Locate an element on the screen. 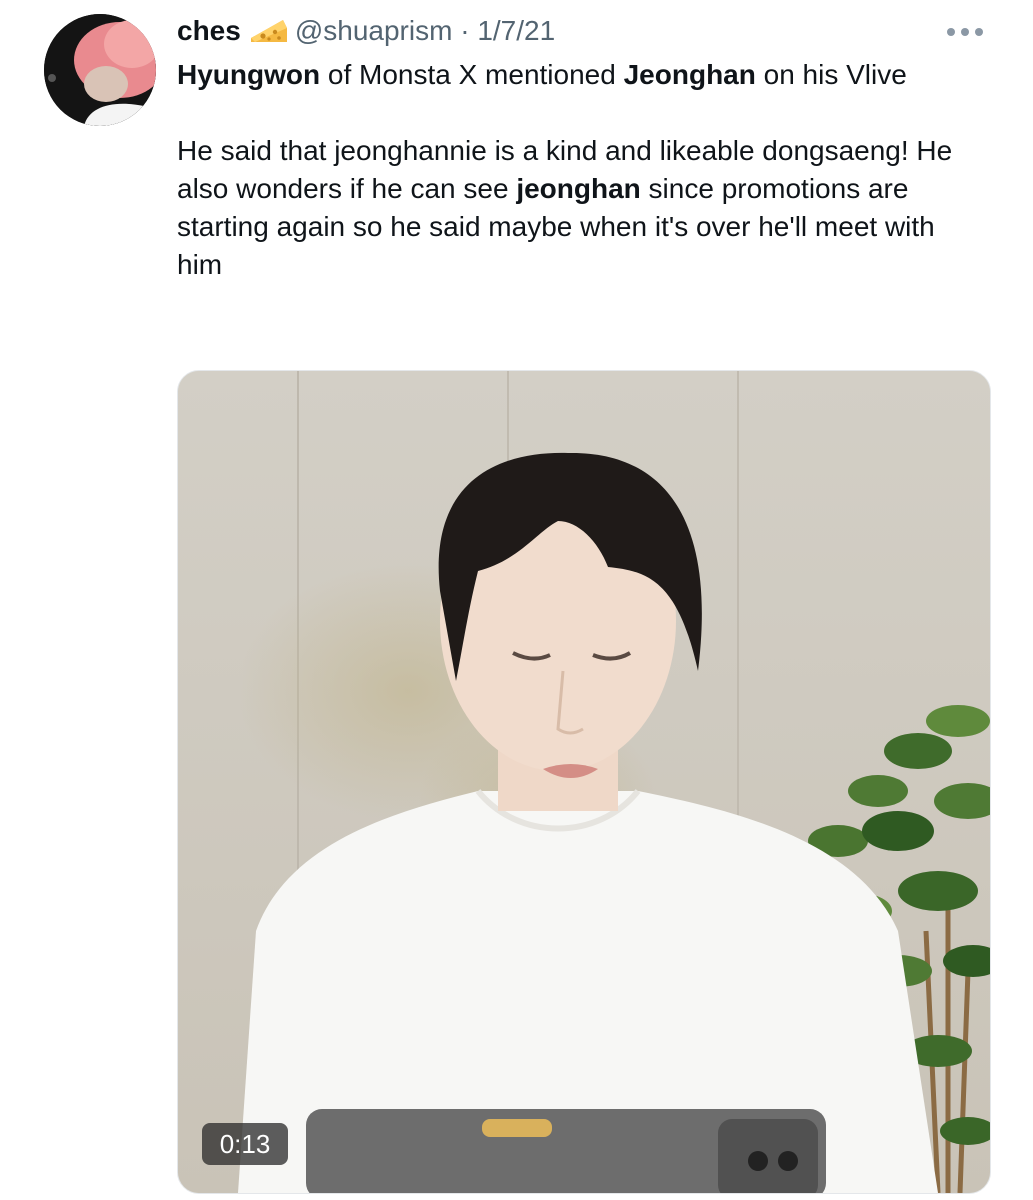 The width and height of the screenshot is (1033, 1200). avatar-image is located at coordinates (100, 70).